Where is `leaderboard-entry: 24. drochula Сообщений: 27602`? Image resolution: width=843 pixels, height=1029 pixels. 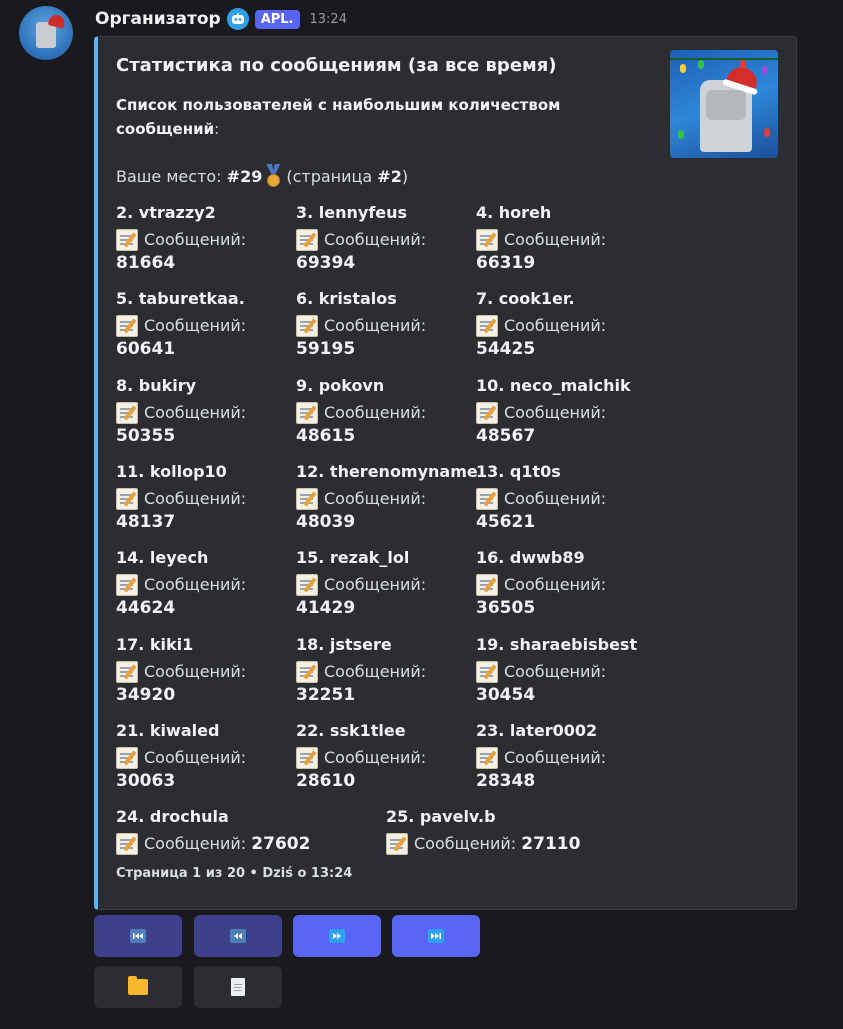
leaderboard-entry: 24. drochula Сообщений: 27602 is located at coordinates (246, 830).